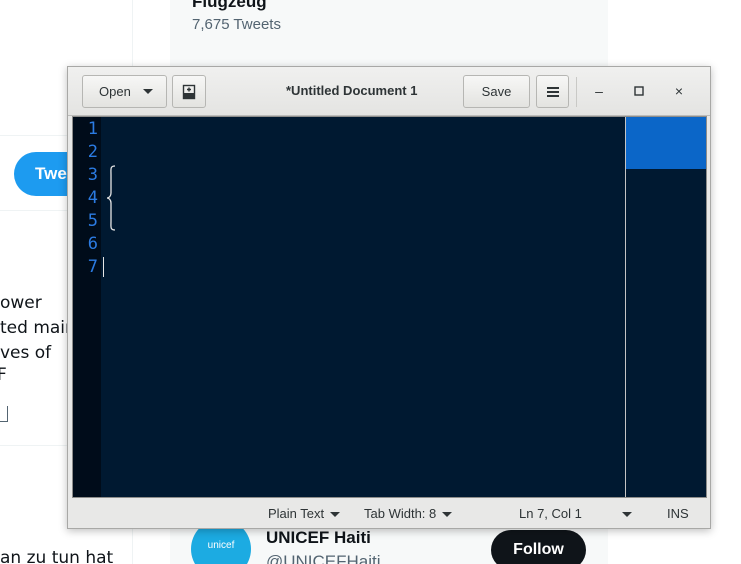  What do you see at coordinates (111, 198) in the screenshot?
I see `code-fold-bracket` at bounding box center [111, 198].